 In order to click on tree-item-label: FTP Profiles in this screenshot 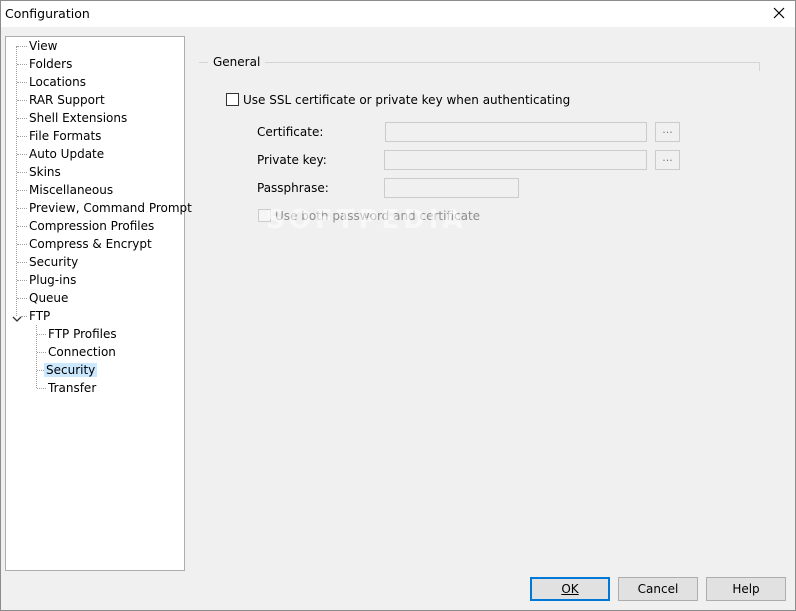, I will do `click(82, 334)`.